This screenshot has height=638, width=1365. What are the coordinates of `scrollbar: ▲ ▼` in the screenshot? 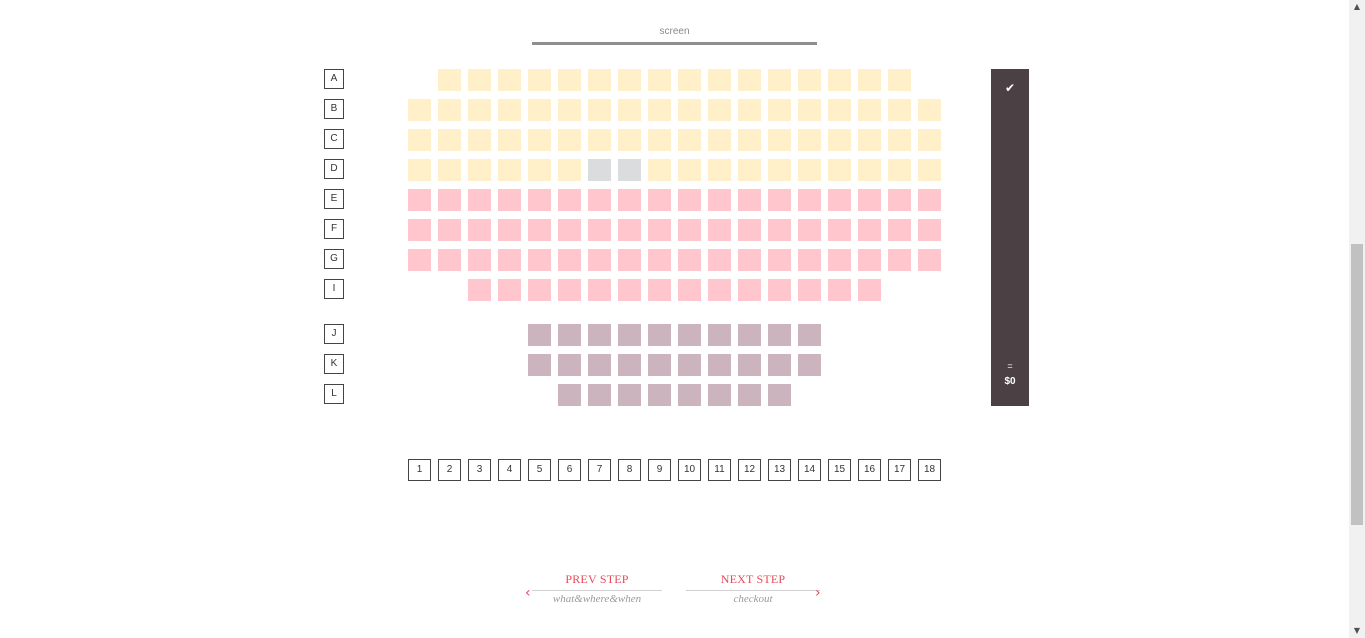 It's located at (1357, 319).